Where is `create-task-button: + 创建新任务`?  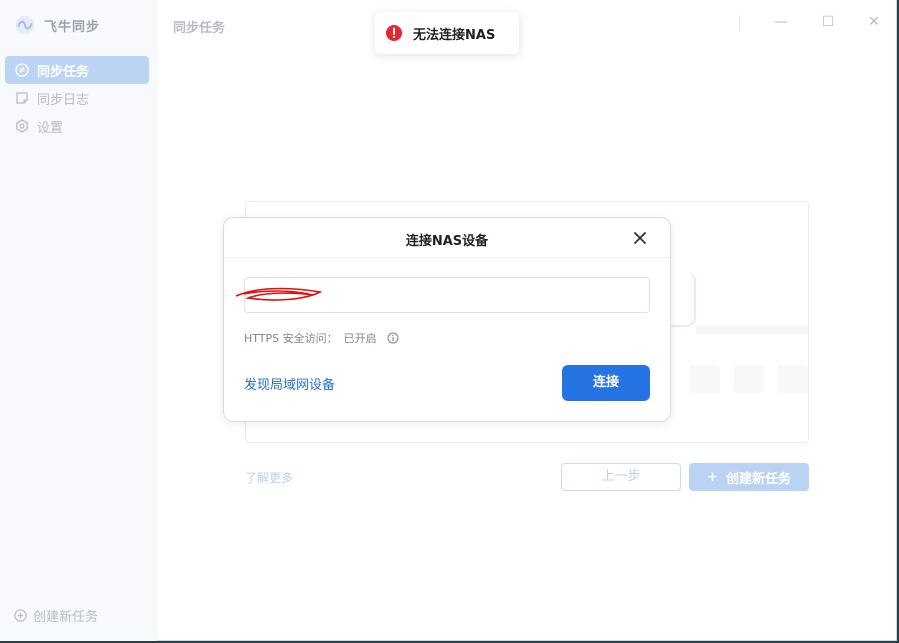 create-task-button: + 创建新任务 is located at coordinates (749, 477).